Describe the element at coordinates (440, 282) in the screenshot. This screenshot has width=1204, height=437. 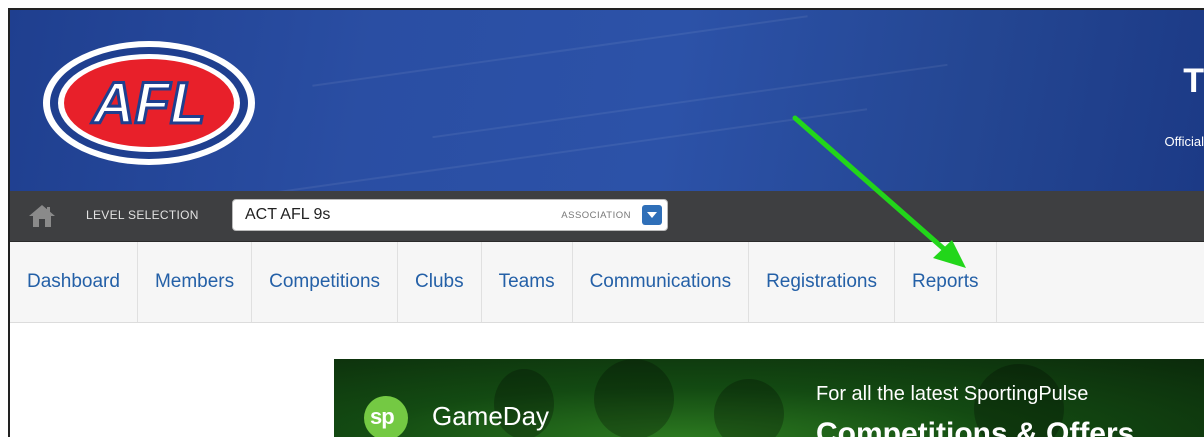
I see `nav-item-clubs: Clubs` at that location.